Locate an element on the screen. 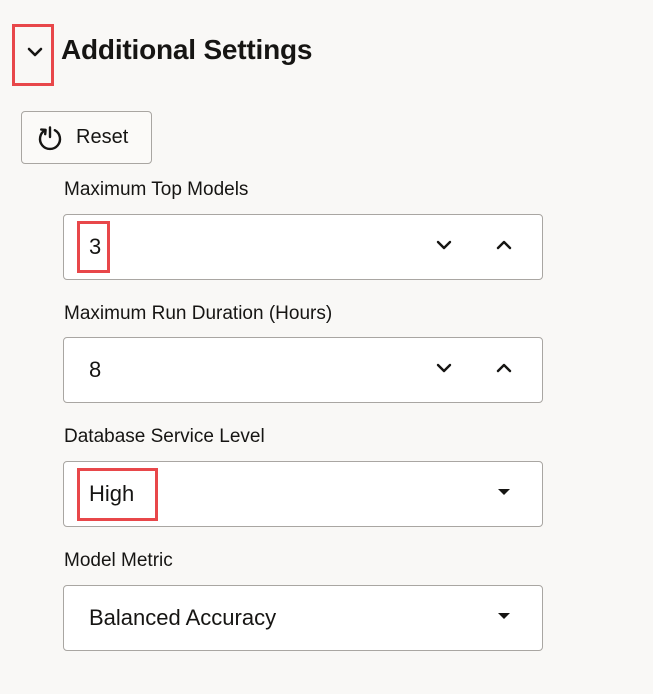 This screenshot has height=694, width=653. power-reset-icon is located at coordinates (50, 138).